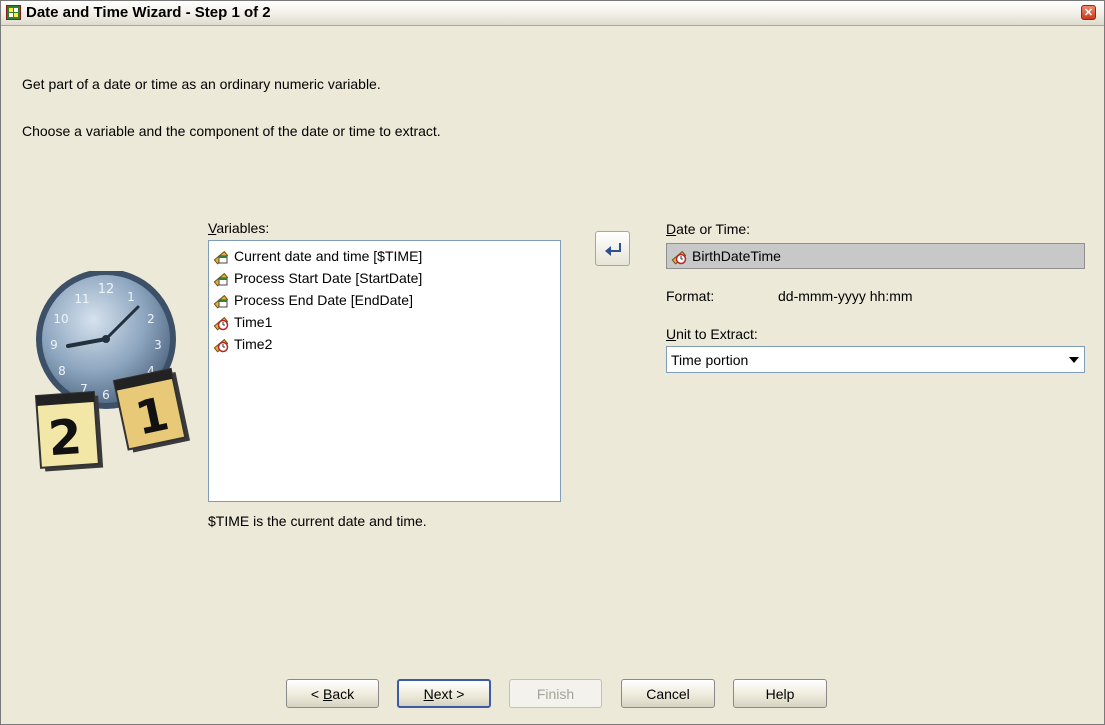 The width and height of the screenshot is (1105, 725). What do you see at coordinates (328, 256) in the screenshot?
I see `variable-label: Current date and time [$TIME]` at bounding box center [328, 256].